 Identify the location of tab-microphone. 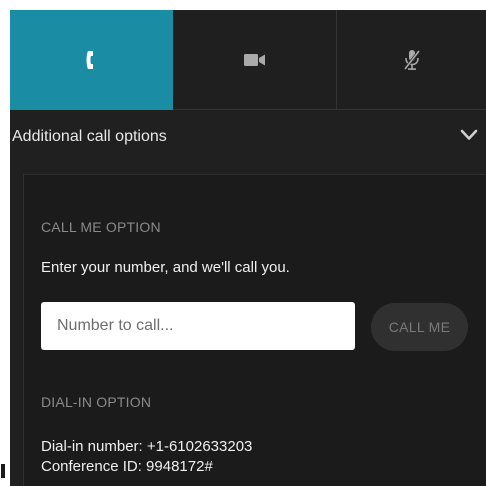
(411, 60).